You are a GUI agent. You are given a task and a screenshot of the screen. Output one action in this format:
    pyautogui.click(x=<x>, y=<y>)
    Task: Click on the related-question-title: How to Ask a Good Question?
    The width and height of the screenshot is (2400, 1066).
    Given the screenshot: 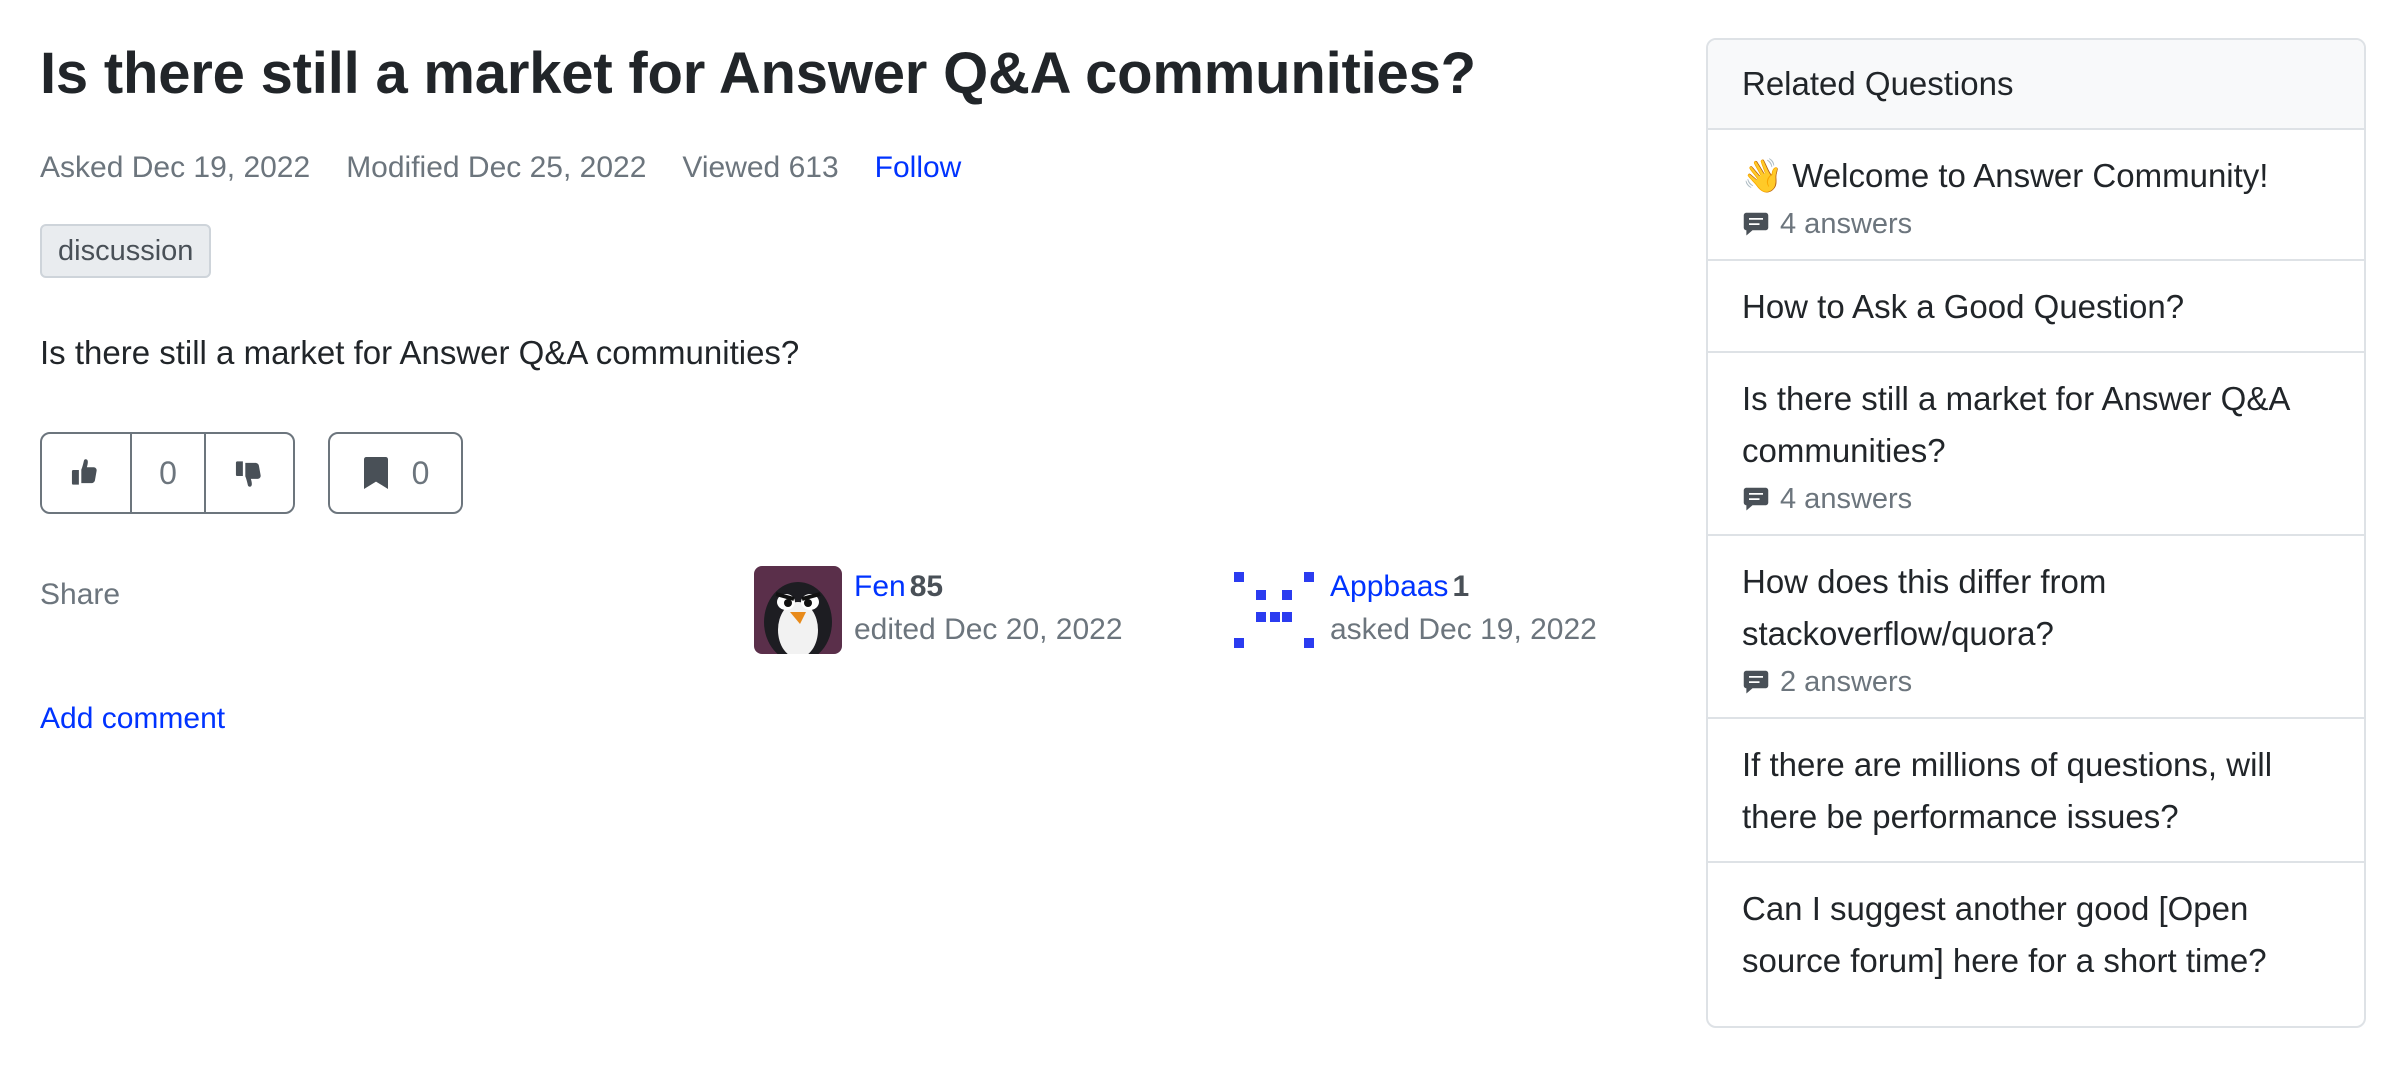 What is the action you would take?
    pyautogui.click(x=2036, y=307)
    